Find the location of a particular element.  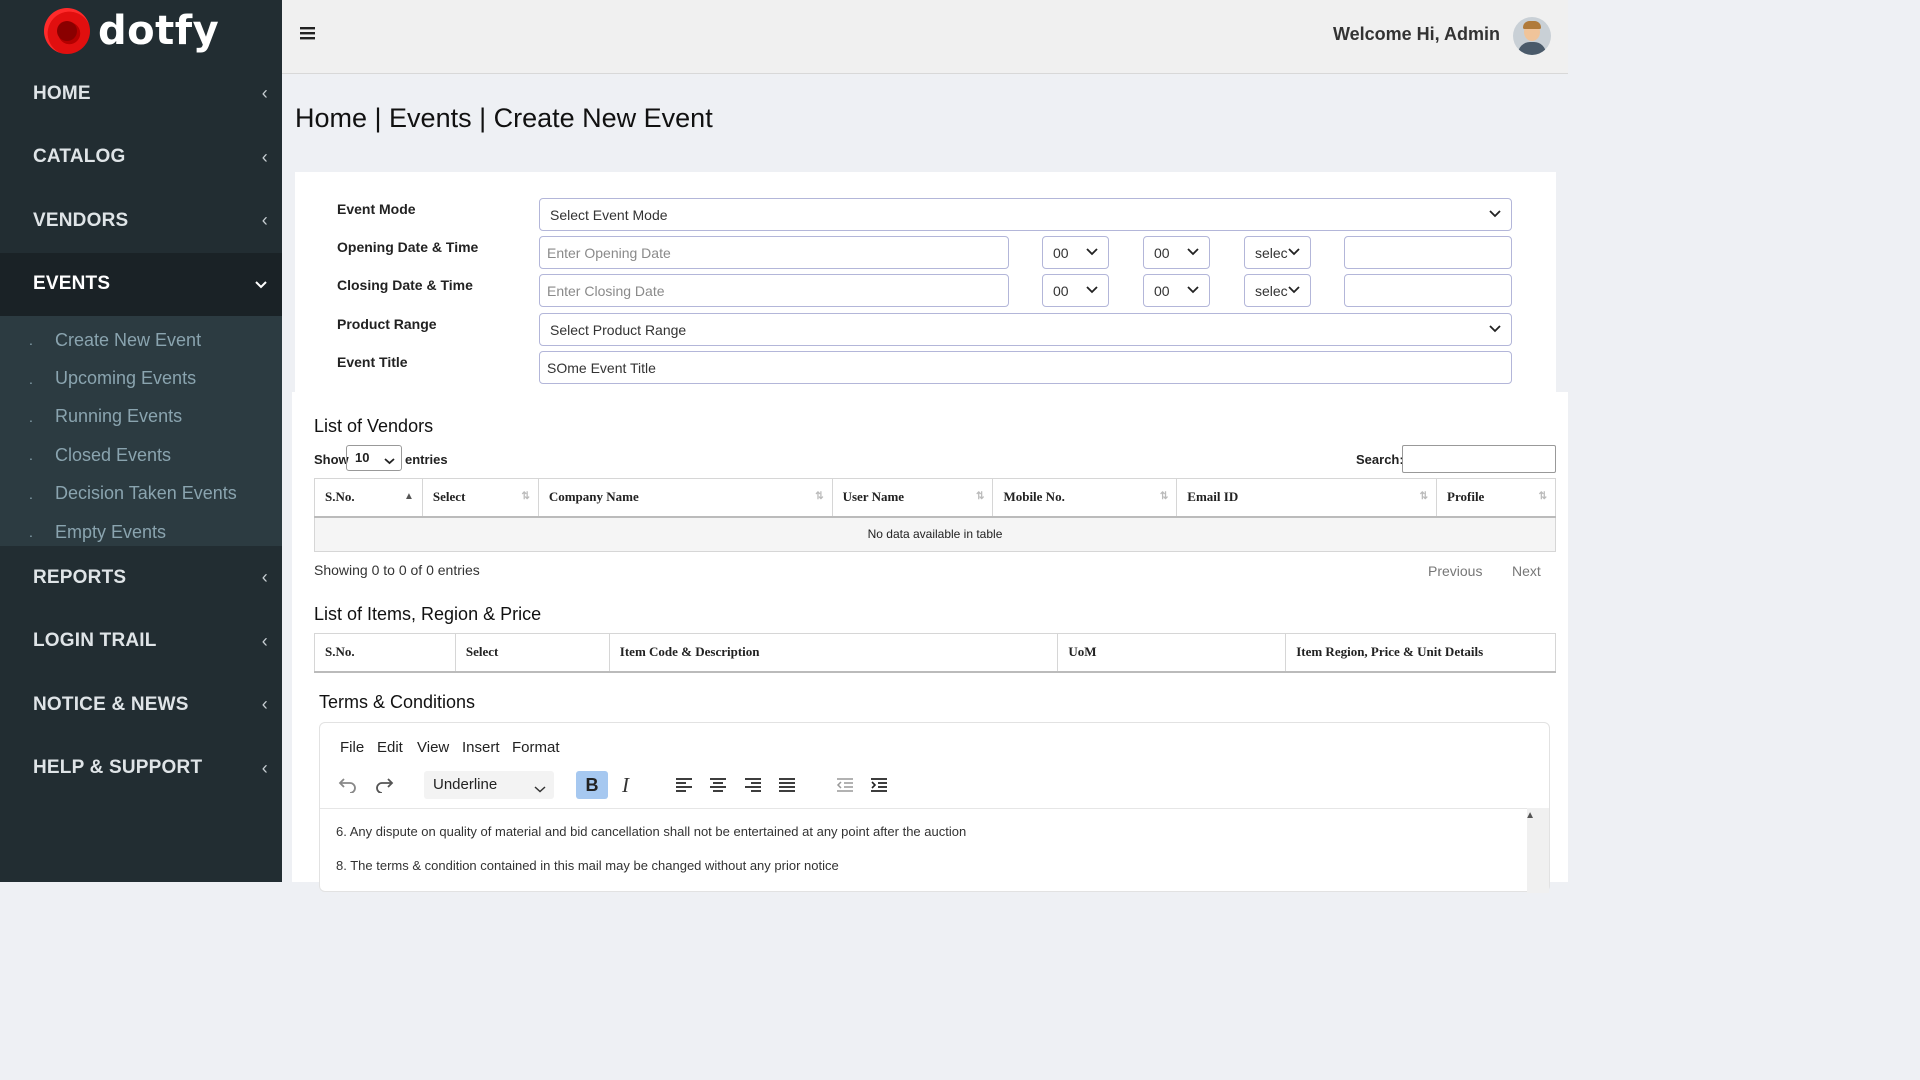

nav-item-home: HOME ‹ is located at coordinates (141, 94).